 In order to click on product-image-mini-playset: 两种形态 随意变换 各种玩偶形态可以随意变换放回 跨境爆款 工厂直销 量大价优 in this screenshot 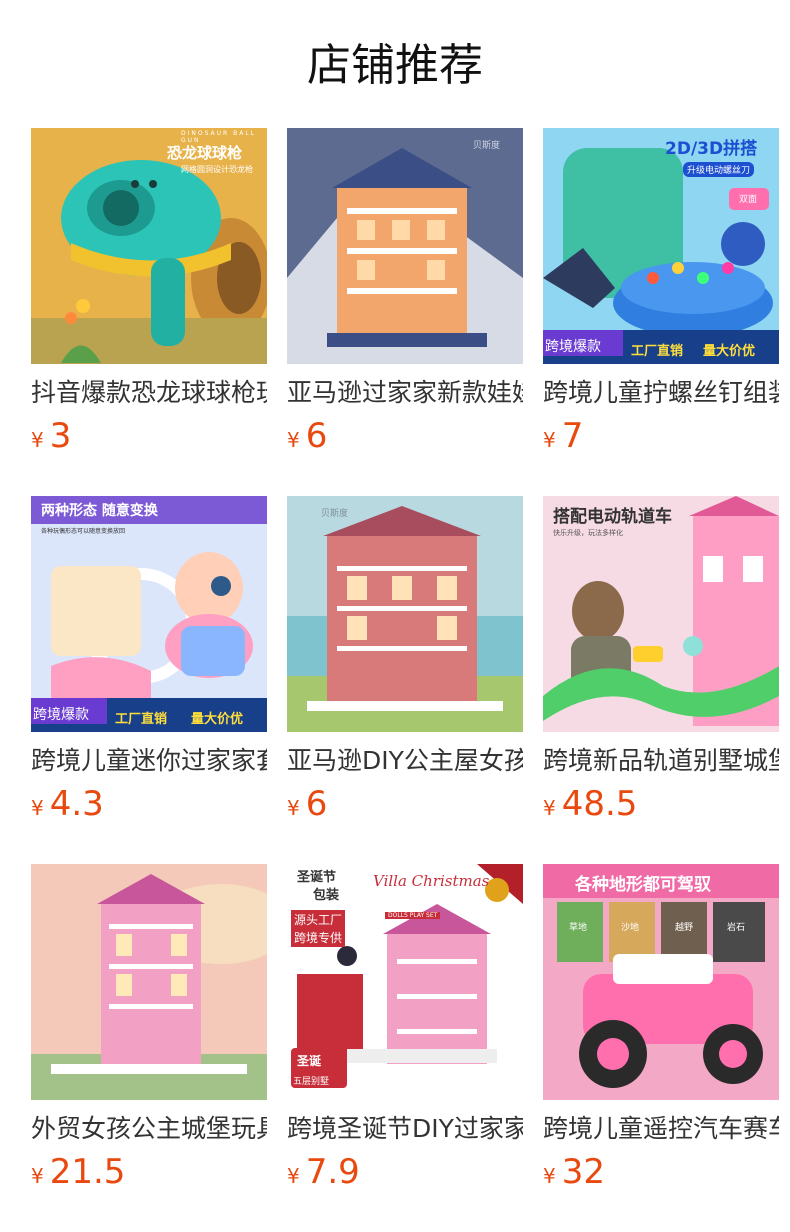, I will do `click(149, 614)`.